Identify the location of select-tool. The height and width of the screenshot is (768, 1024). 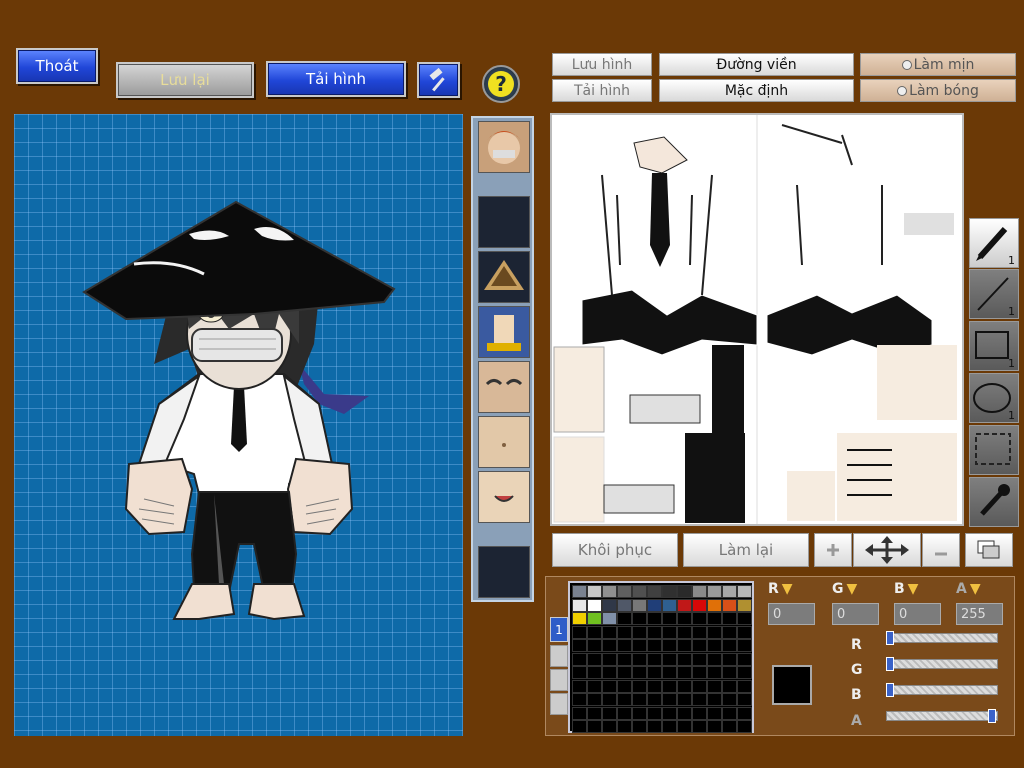
(994, 450).